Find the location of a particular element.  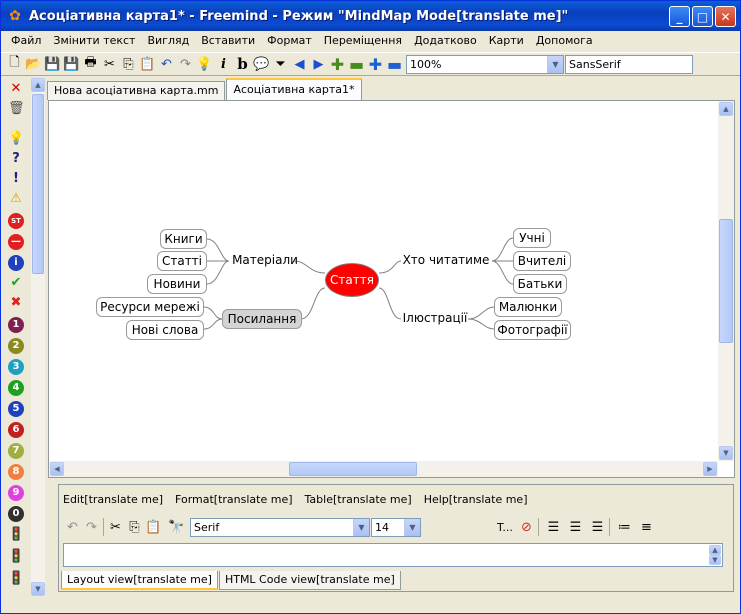

save-as-icon: 💾 is located at coordinates (71, 64).